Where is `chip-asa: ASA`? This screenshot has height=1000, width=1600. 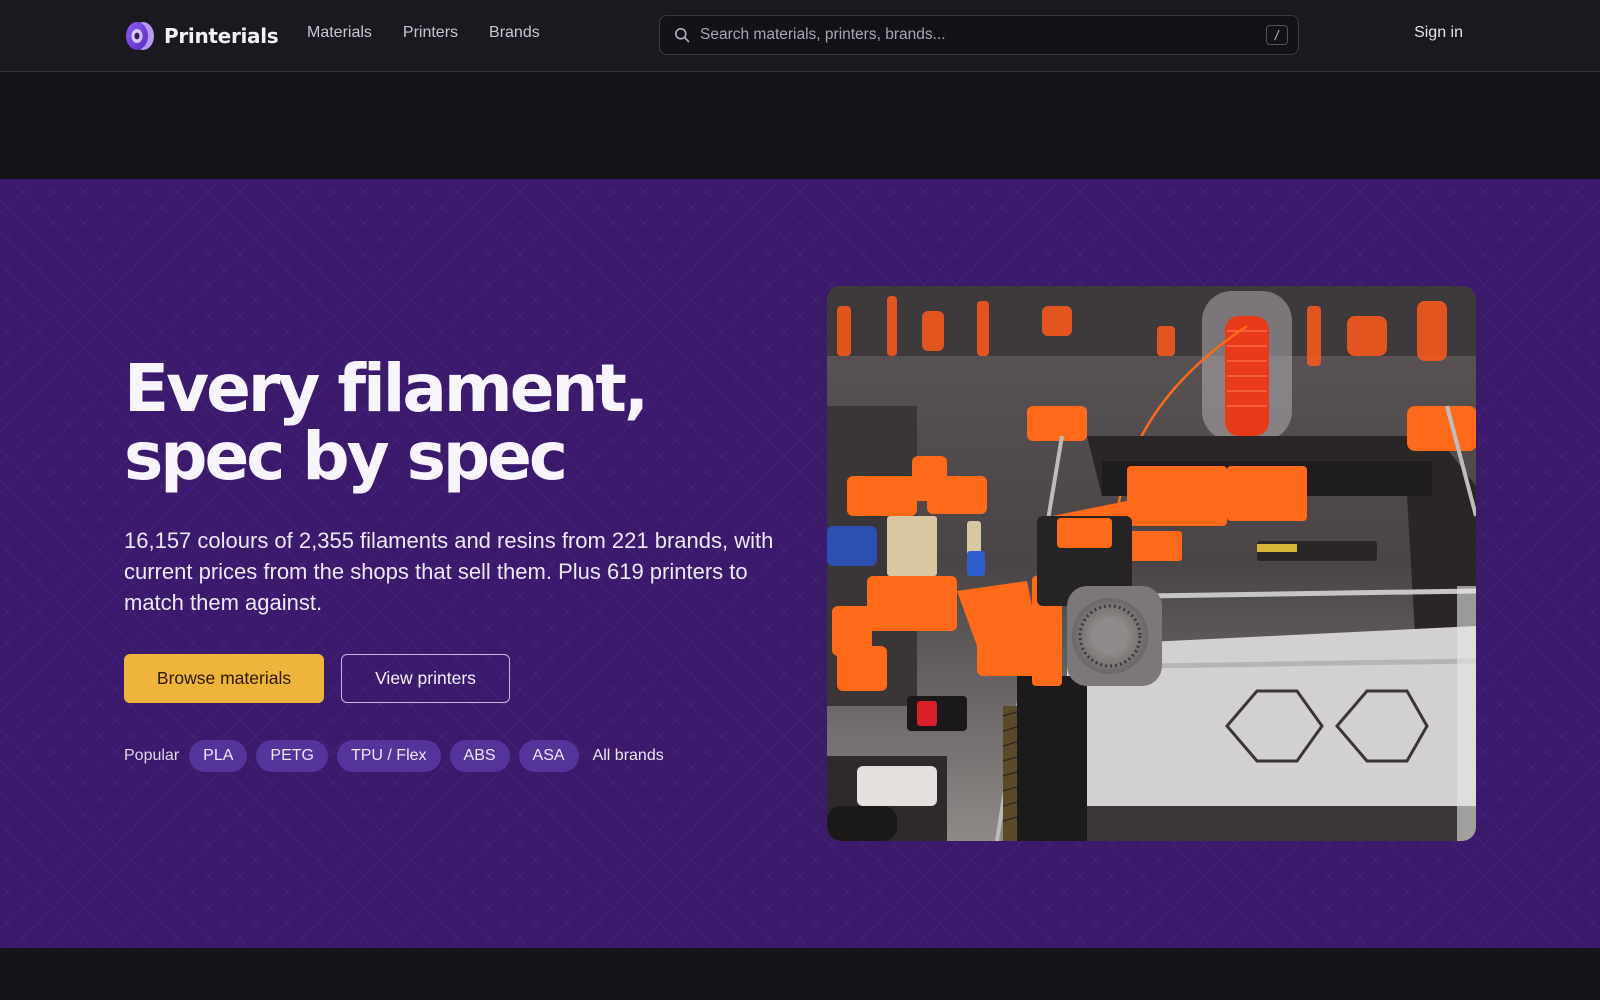
chip-asa: ASA is located at coordinates (548, 756).